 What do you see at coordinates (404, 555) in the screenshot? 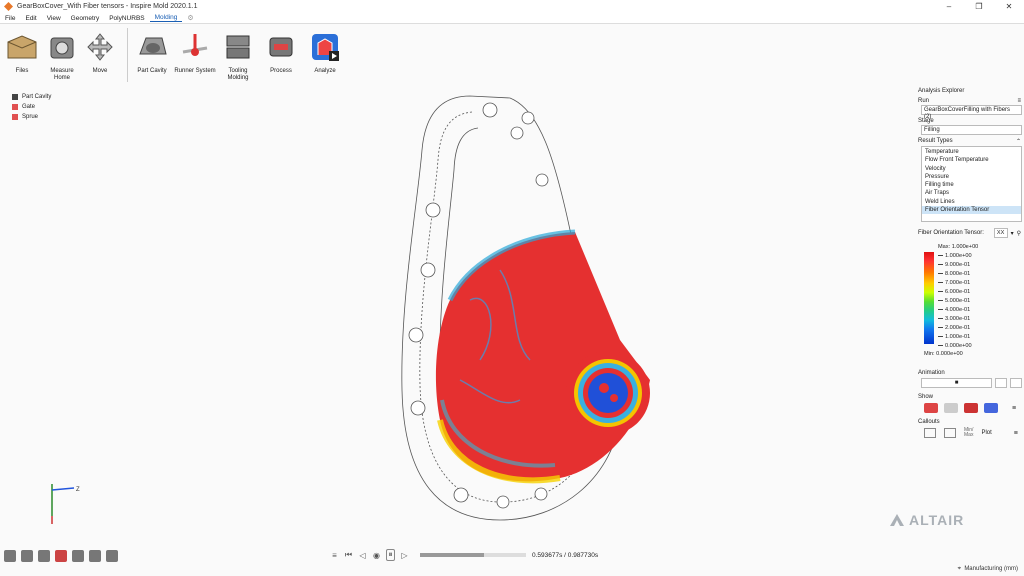
I see `step-forward-icon: ▷` at bounding box center [404, 555].